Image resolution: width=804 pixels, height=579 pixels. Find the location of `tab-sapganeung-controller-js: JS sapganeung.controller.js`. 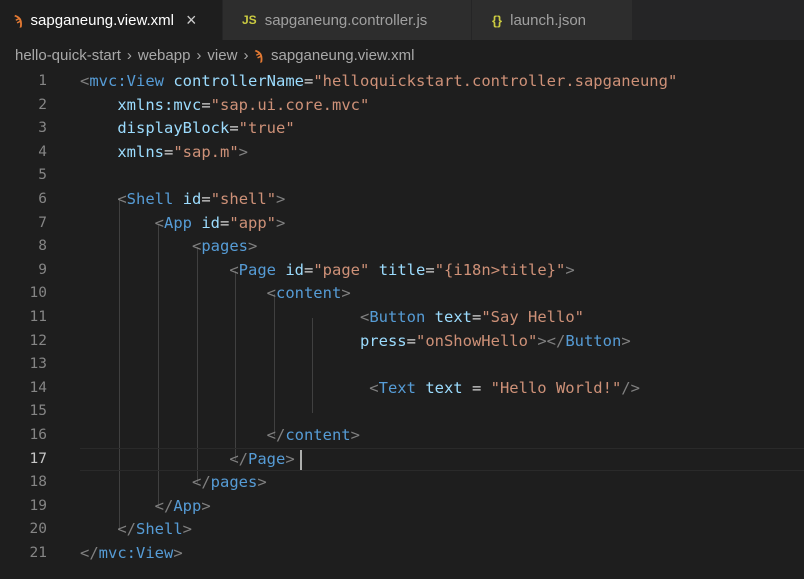

tab-sapganeung-controller-js: JS sapganeung.controller.js is located at coordinates (347, 20).